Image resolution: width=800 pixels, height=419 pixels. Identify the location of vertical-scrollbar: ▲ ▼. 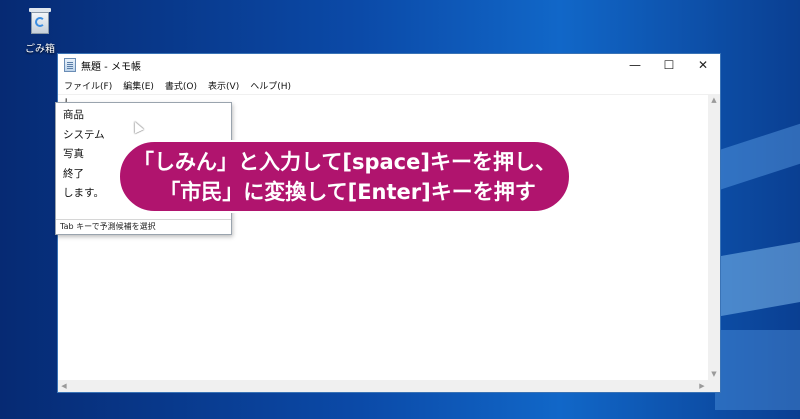
(714, 237).